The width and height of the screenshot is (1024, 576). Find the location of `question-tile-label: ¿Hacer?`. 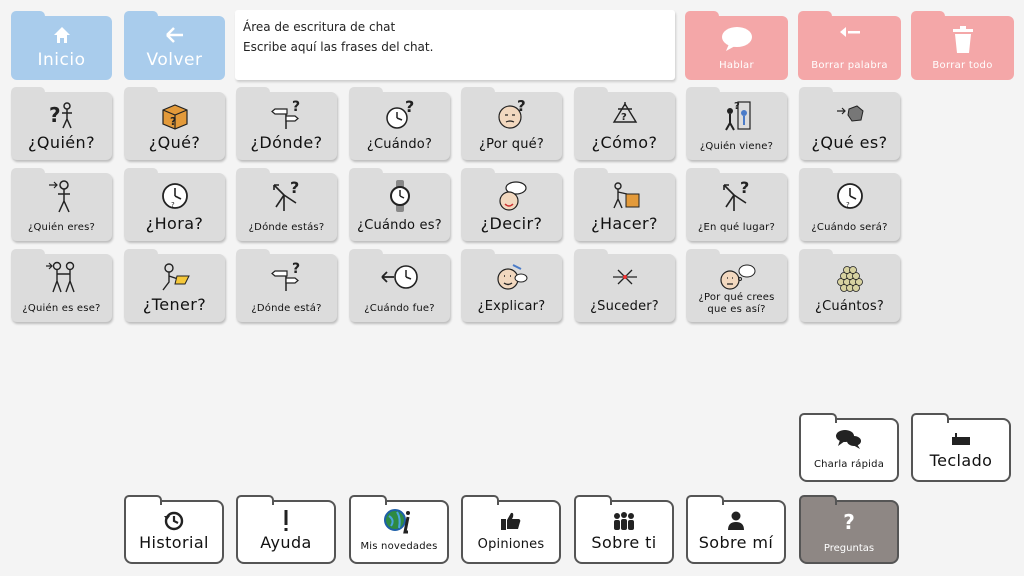

question-tile-label: ¿Hacer? is located at coordinates (624, 223).